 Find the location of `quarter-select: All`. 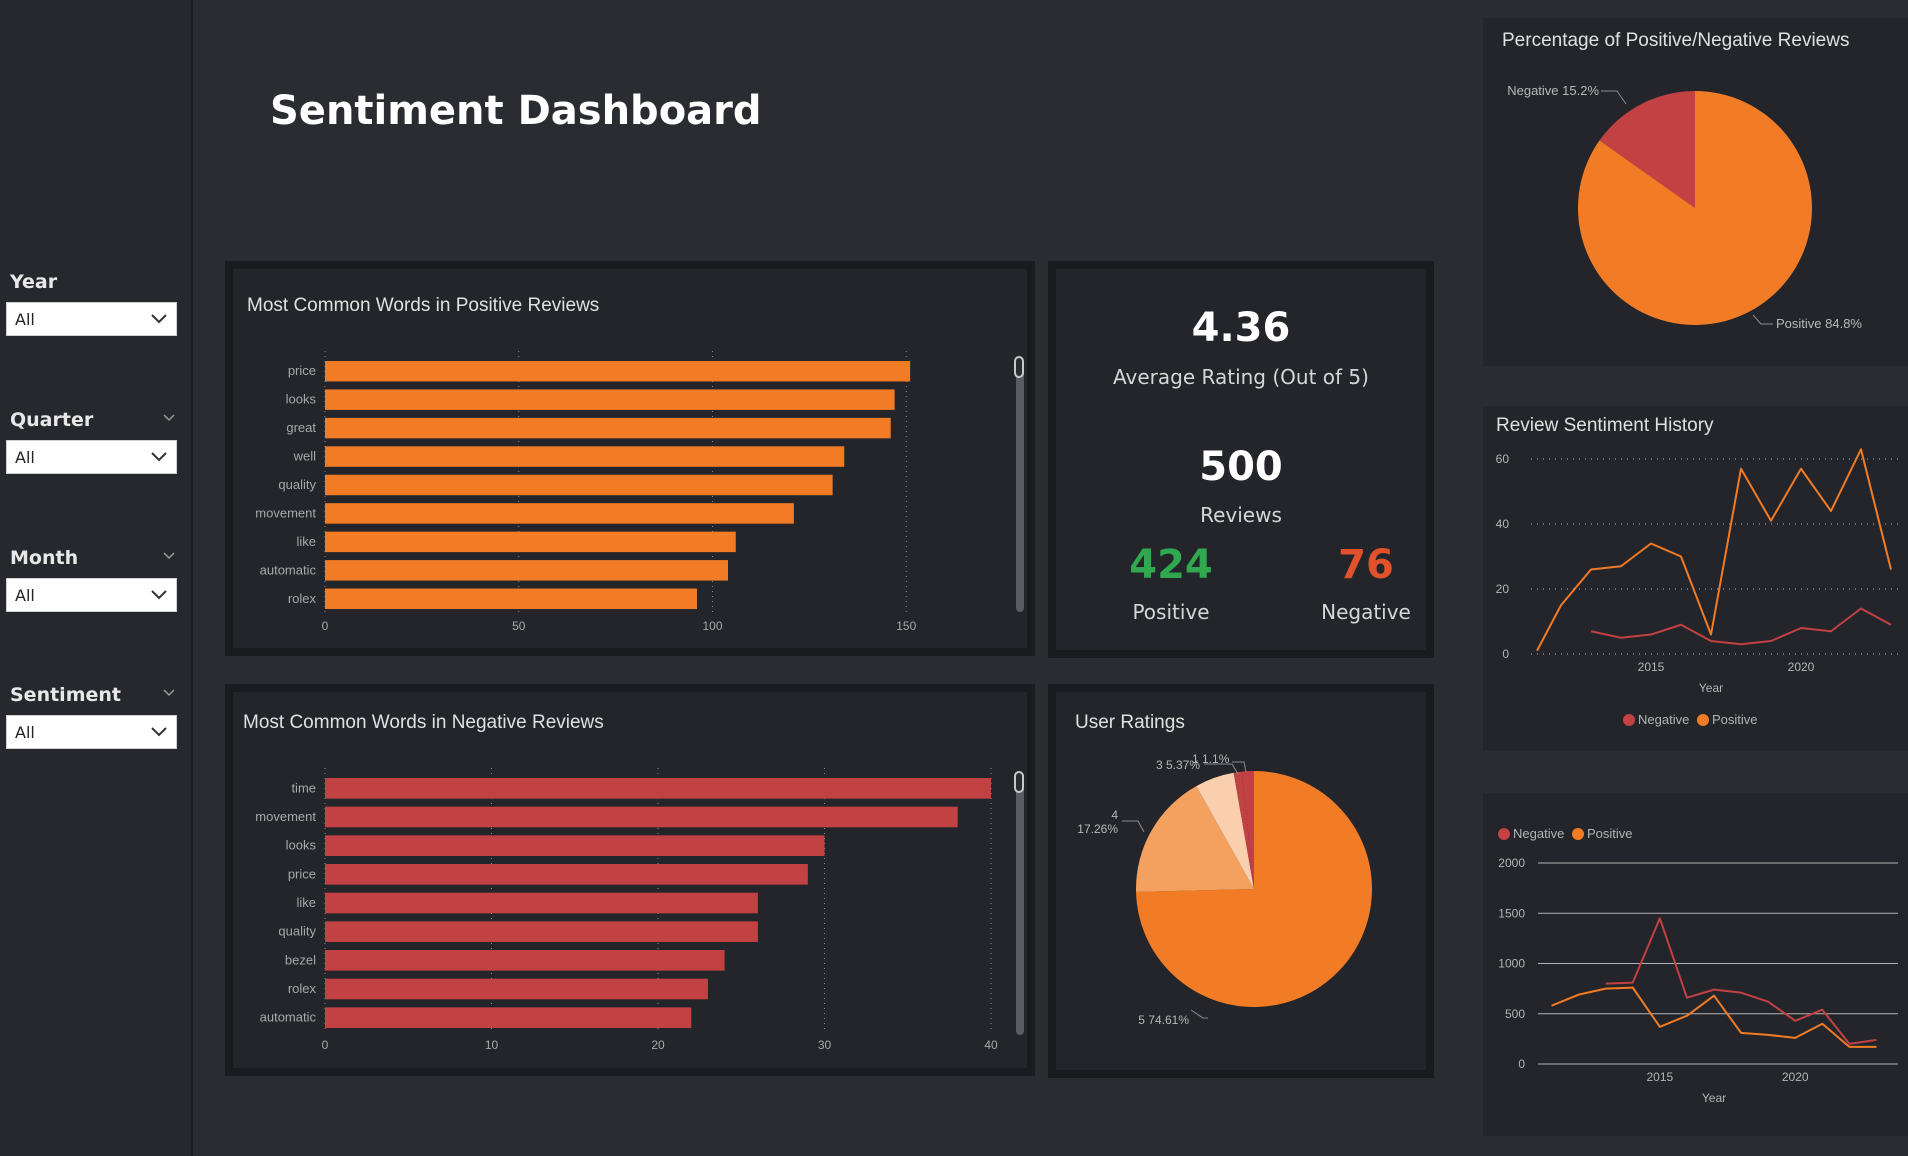

quarter-select: All is located at coordinates (91, 457).